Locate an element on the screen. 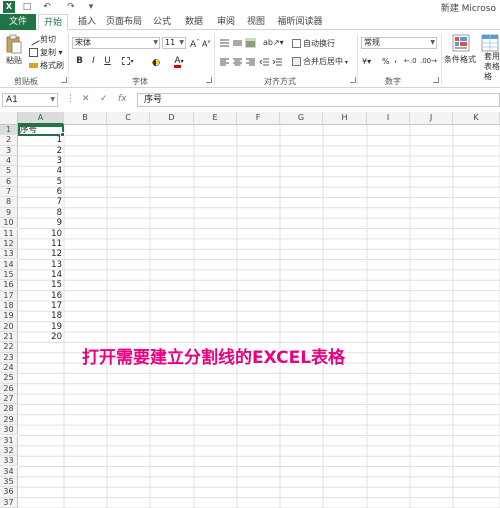  column-header-h: H is located at coordinates (345, 118).